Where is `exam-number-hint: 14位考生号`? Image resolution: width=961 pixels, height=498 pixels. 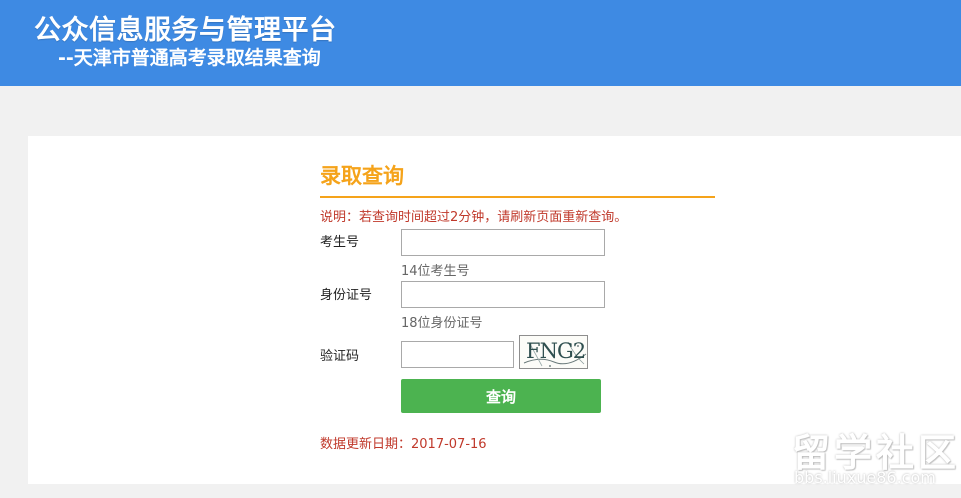
exam-number-hint: 14位考生号 is located at coordinates (435, 271).